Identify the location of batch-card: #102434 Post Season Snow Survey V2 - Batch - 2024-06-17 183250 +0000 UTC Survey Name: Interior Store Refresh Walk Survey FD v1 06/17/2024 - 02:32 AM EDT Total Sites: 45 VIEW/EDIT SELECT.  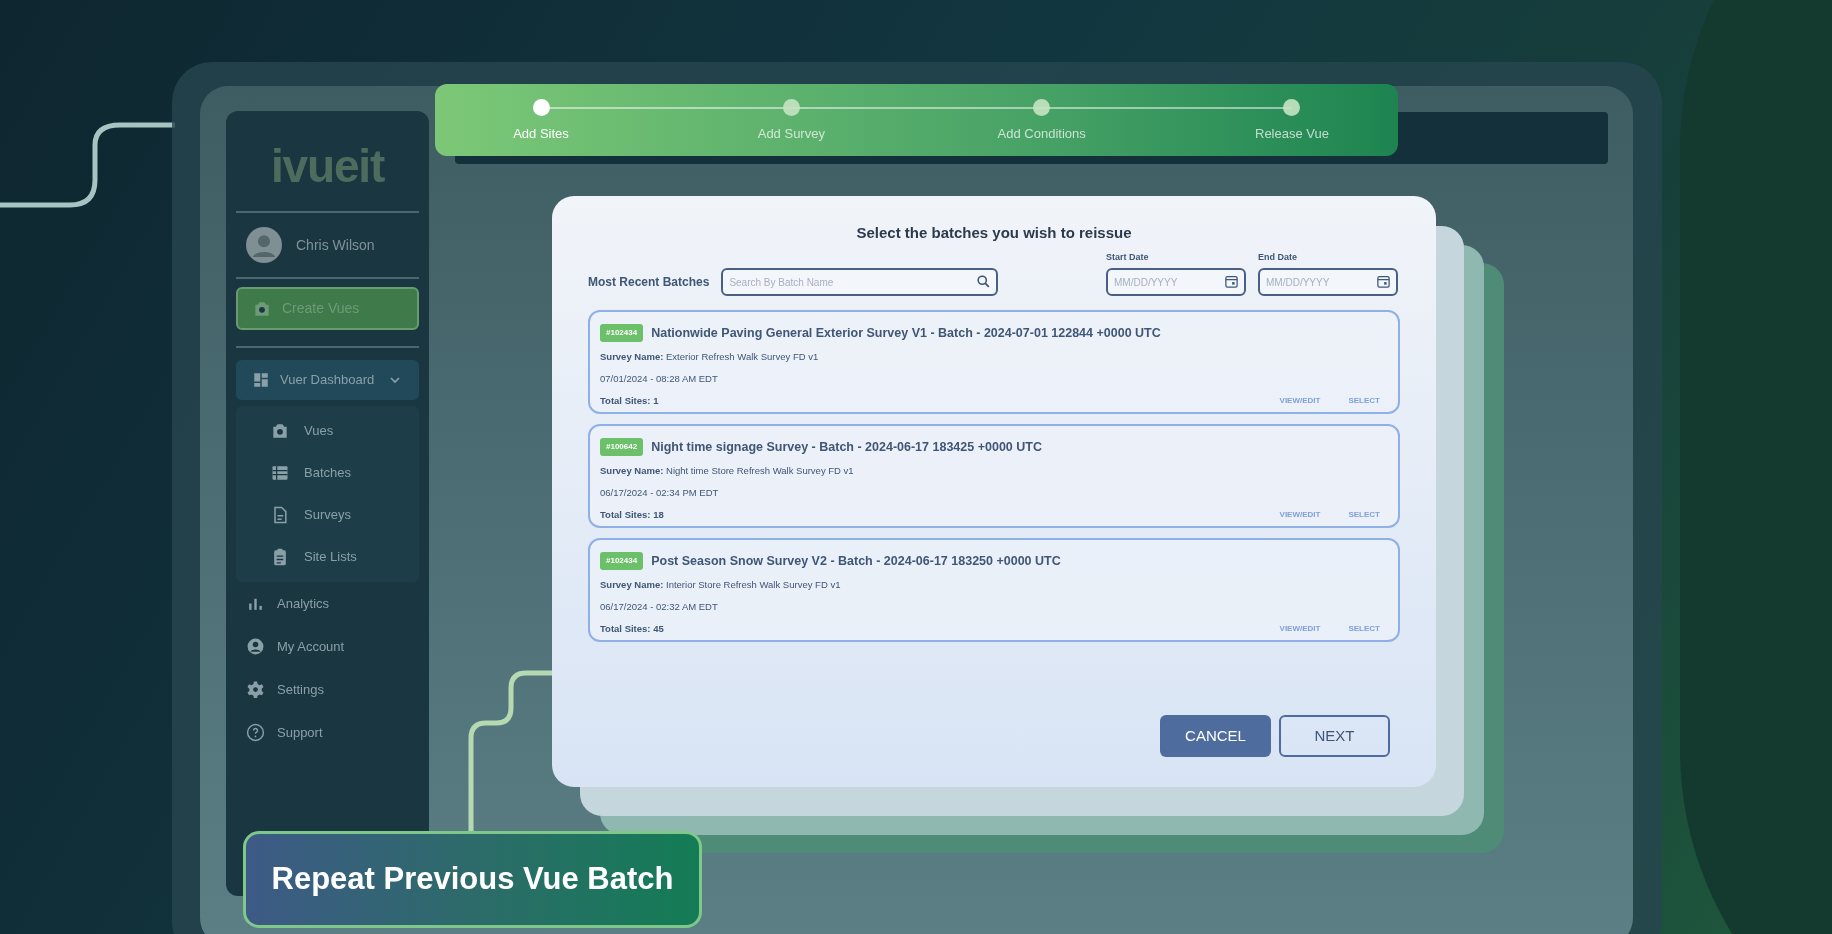
(994, 590).